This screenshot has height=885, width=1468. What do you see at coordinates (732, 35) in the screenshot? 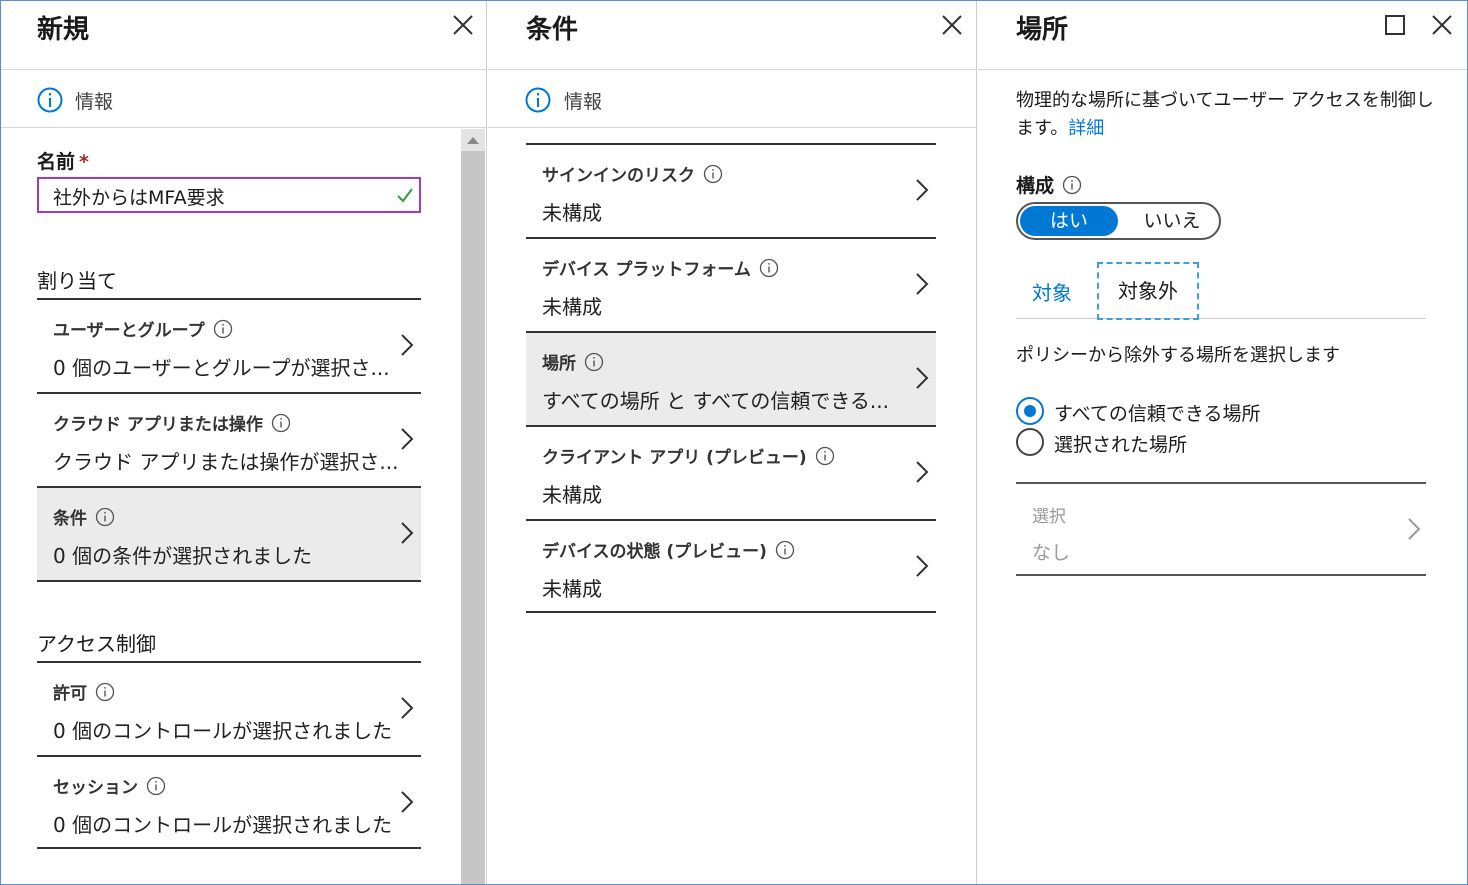
I see `panel-header: 条件` at bounding box center [732, 35].